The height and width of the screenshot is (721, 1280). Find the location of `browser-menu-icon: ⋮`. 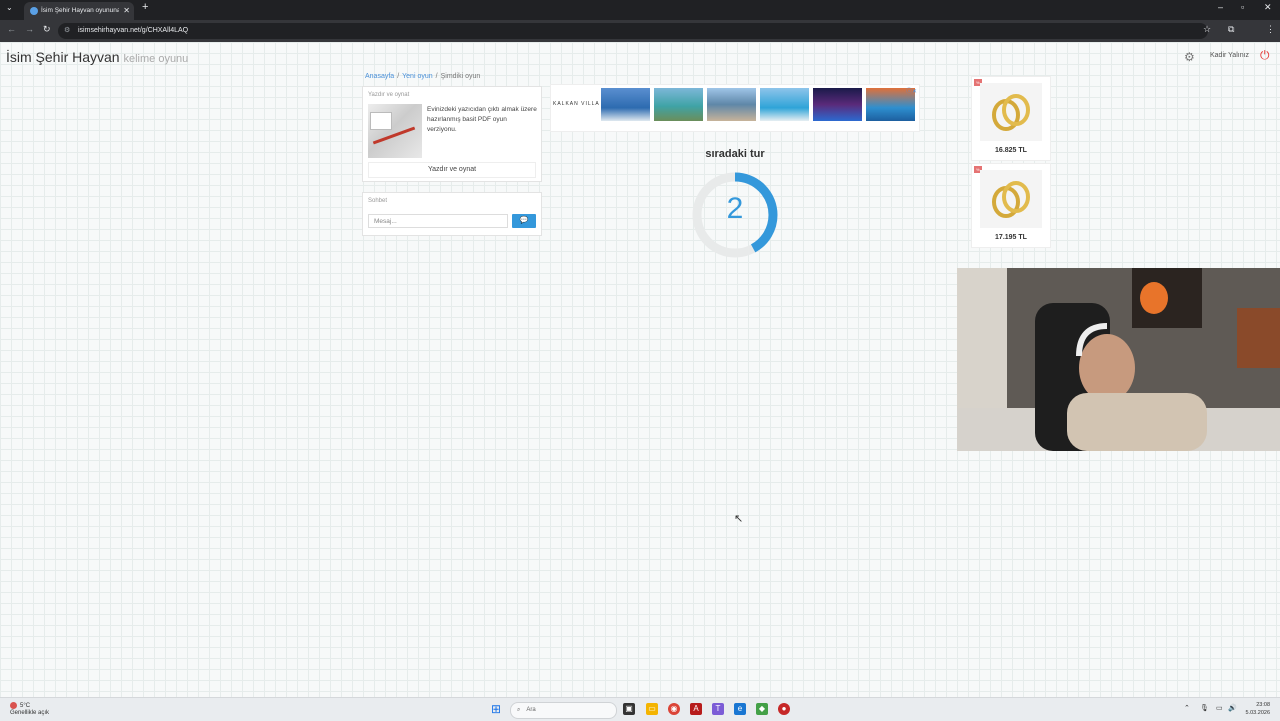

browser-menu-icon: ⋮ is located at coordinates (1270, 29).